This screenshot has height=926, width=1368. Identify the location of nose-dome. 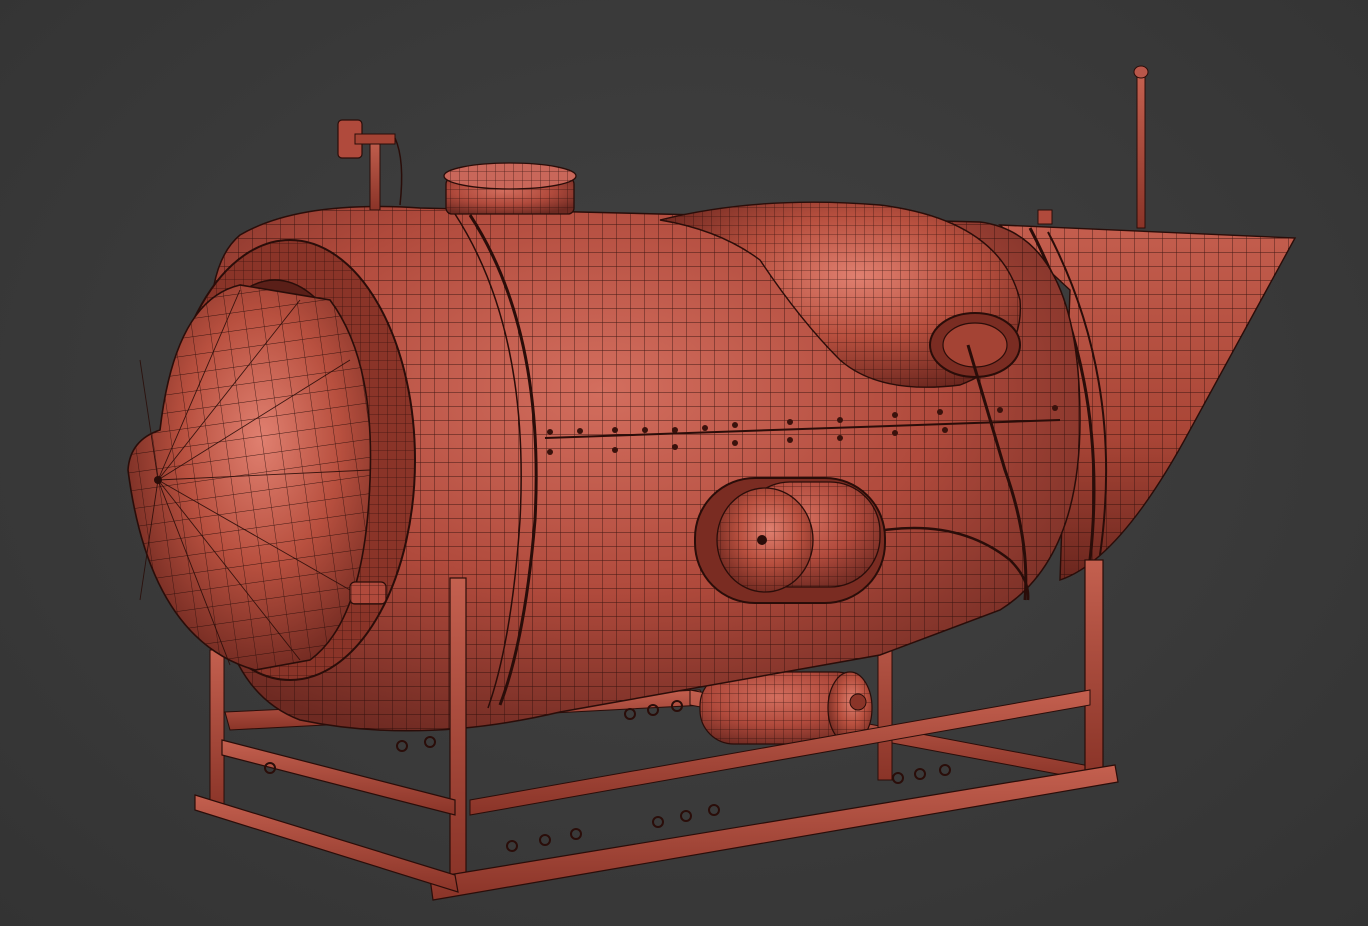
(249, 477).